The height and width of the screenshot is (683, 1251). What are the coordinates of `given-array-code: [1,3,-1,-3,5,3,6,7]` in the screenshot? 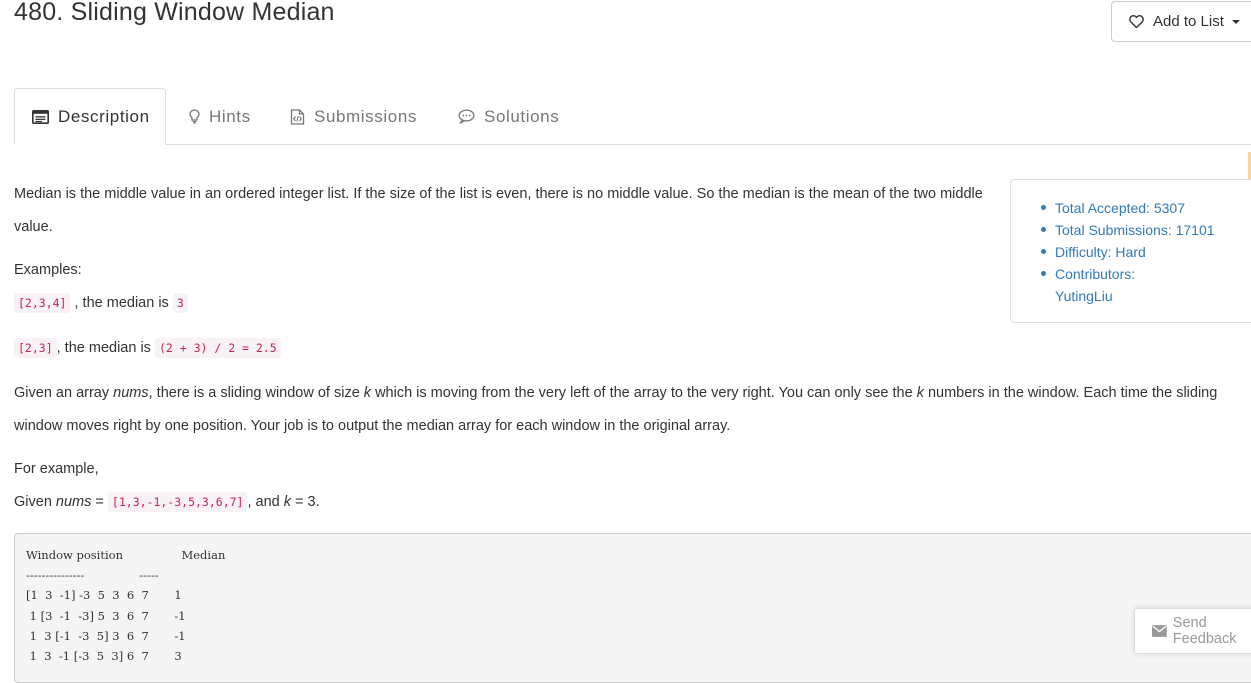 It's located at (177, 502).